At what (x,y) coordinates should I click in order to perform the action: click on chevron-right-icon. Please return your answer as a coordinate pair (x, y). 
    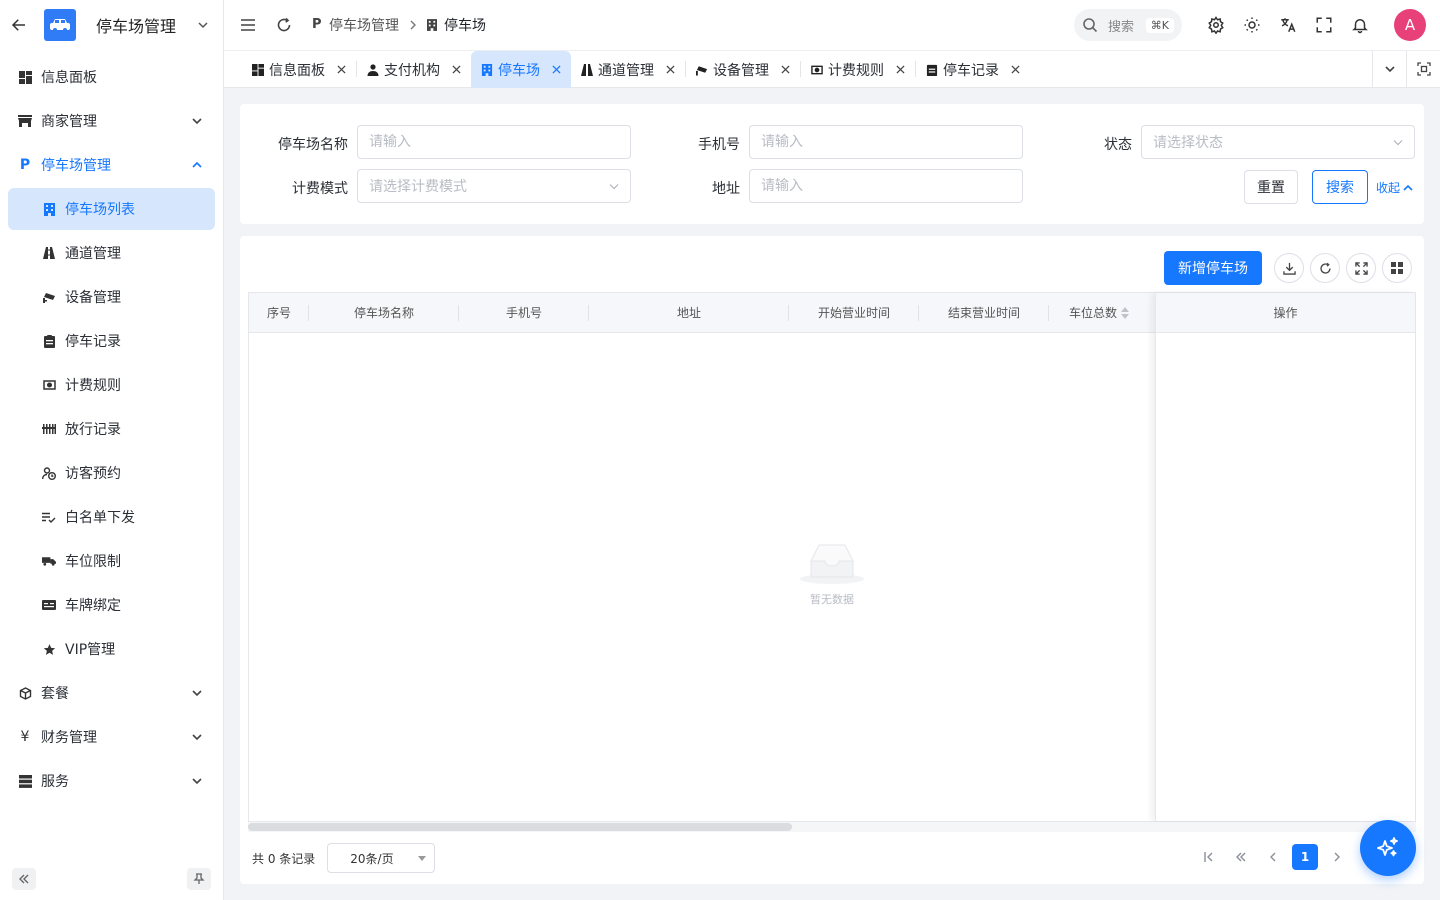
    Looking at the image, I should click on (413, 25).